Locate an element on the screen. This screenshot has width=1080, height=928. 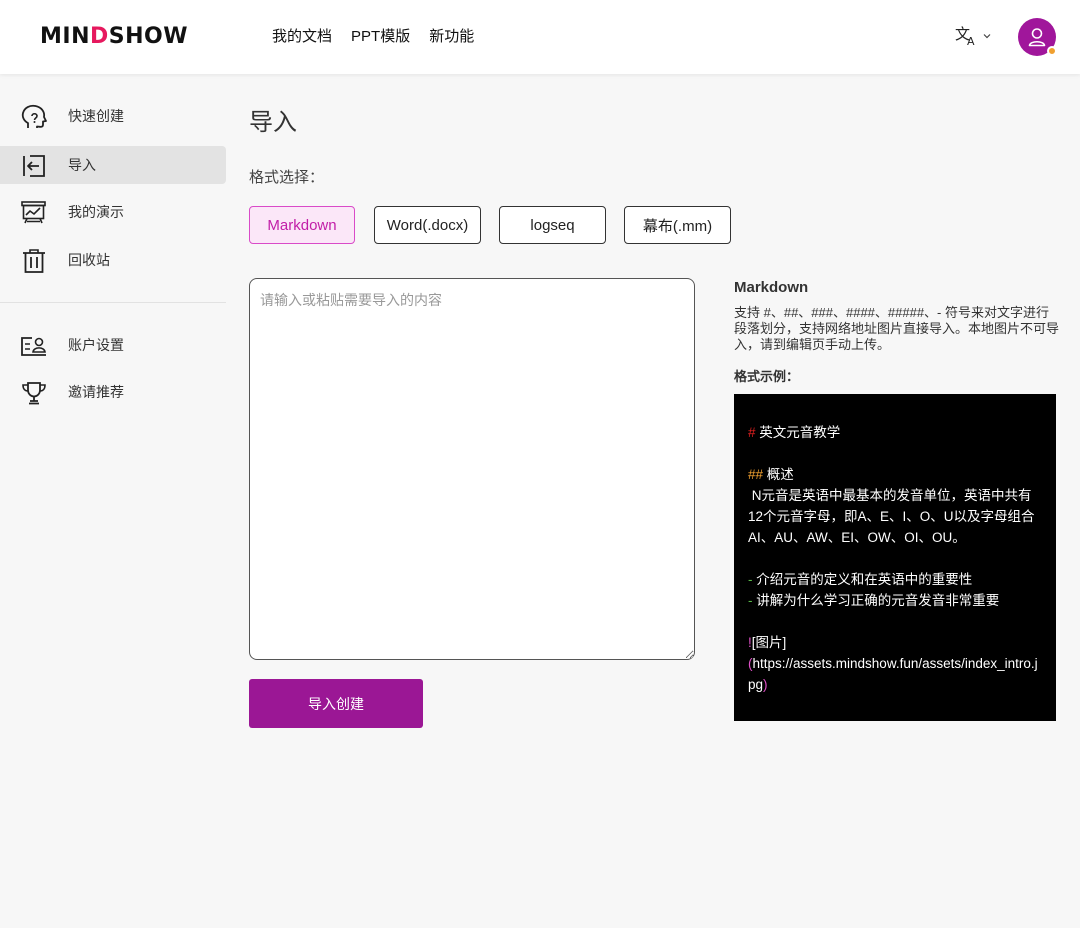
logo-text-post: SHOW is located at coordinates (148, 36).